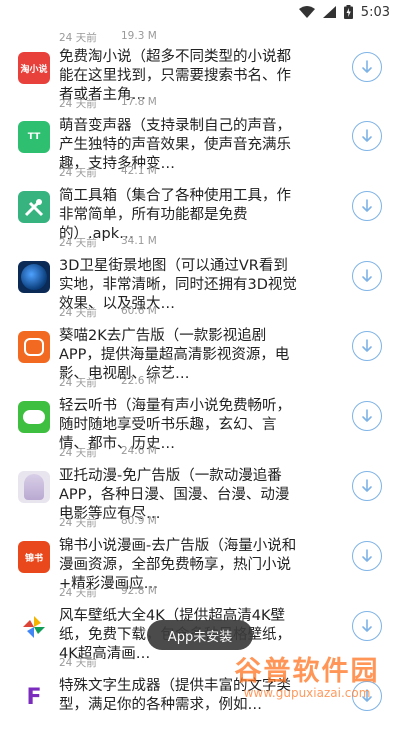  What do you see at coordinates (307, 693) in the screenshot?
I see `watermark-url: www.gupuxiazai.com` at bounding box center [307, 693].